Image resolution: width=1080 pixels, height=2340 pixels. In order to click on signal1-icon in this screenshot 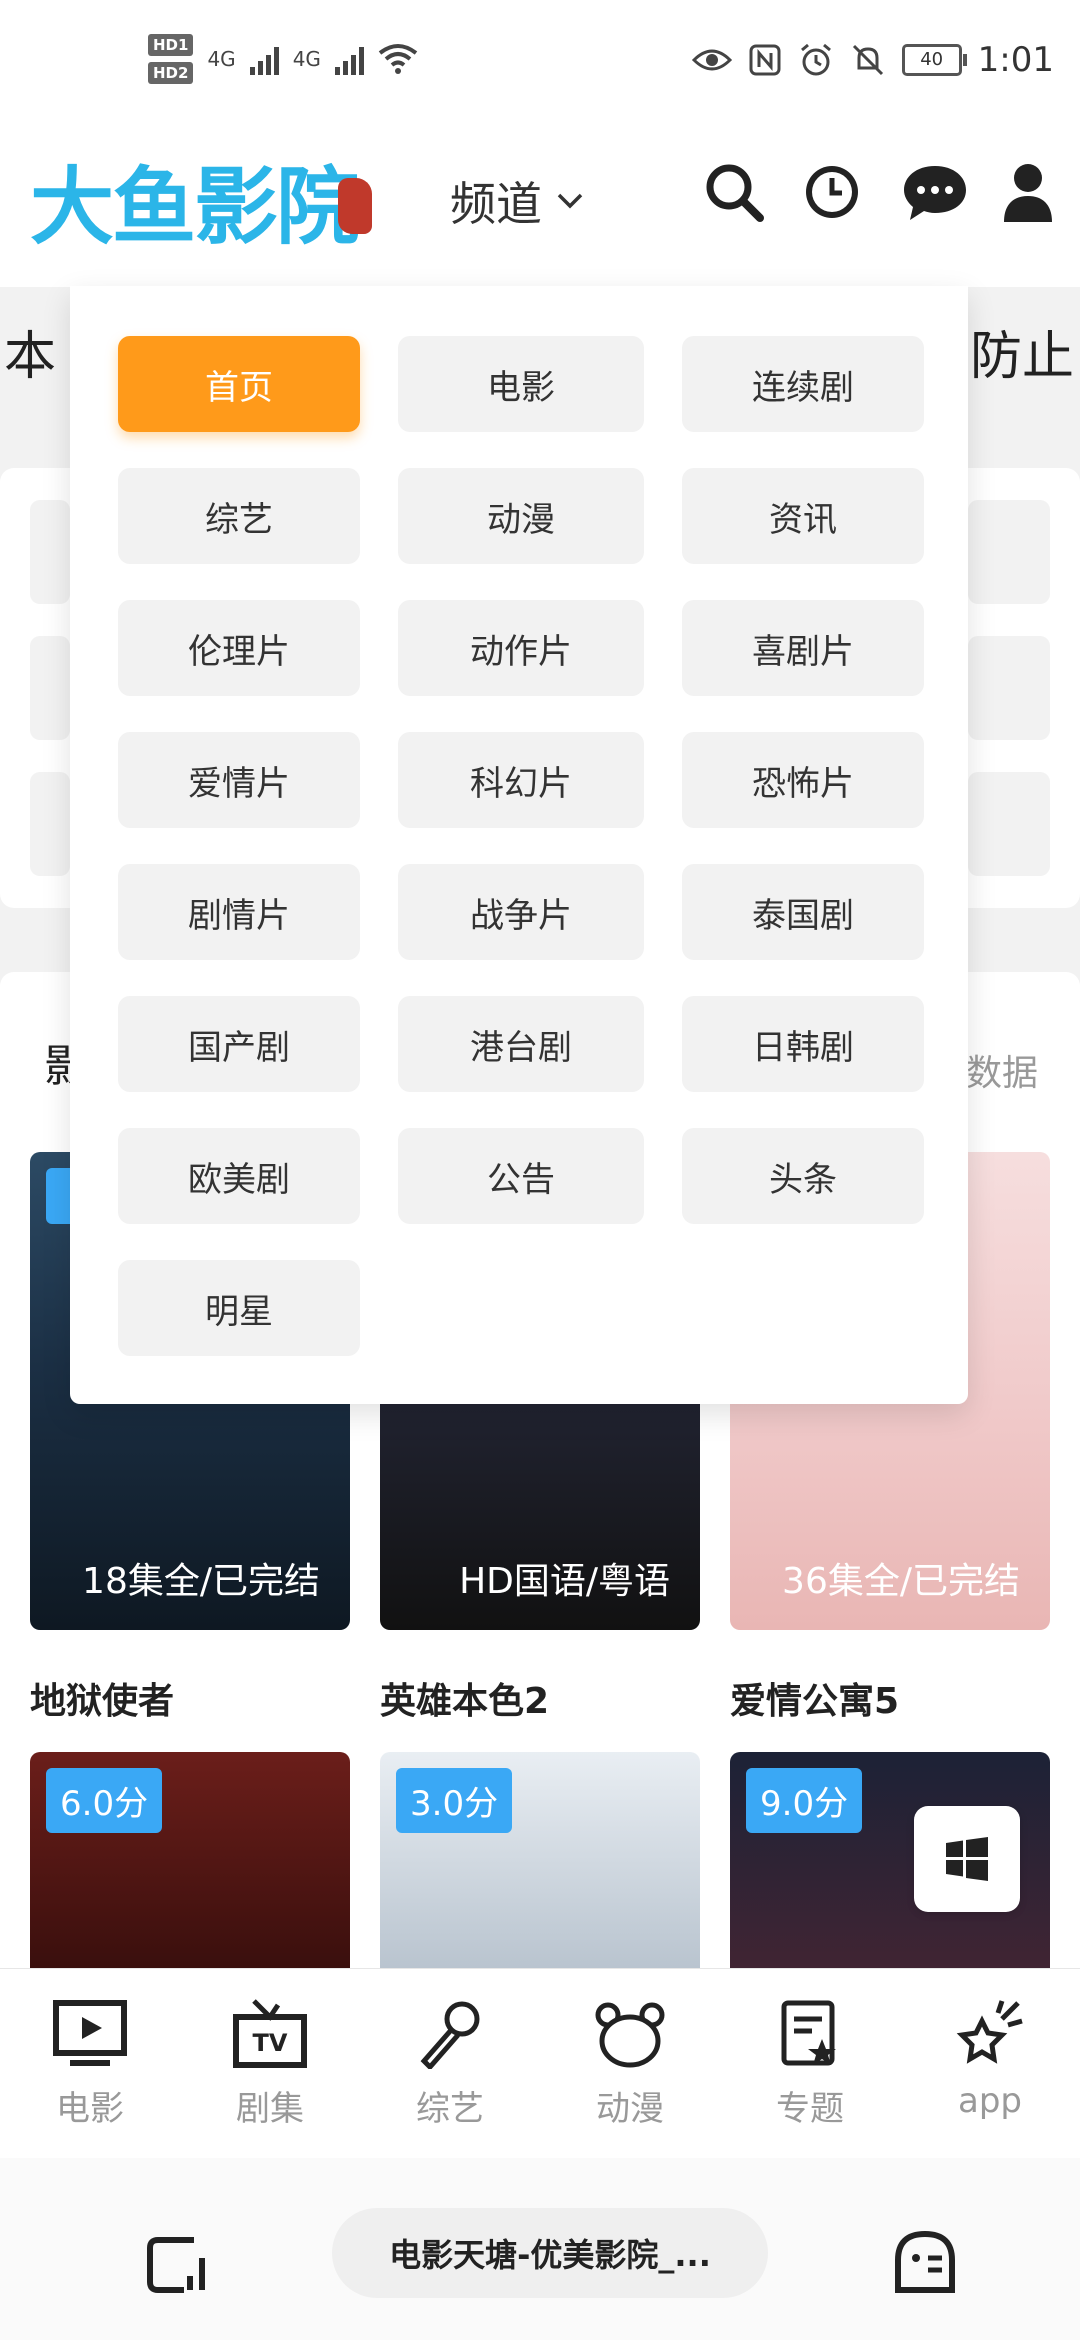, I will do `click(264, 59)`.